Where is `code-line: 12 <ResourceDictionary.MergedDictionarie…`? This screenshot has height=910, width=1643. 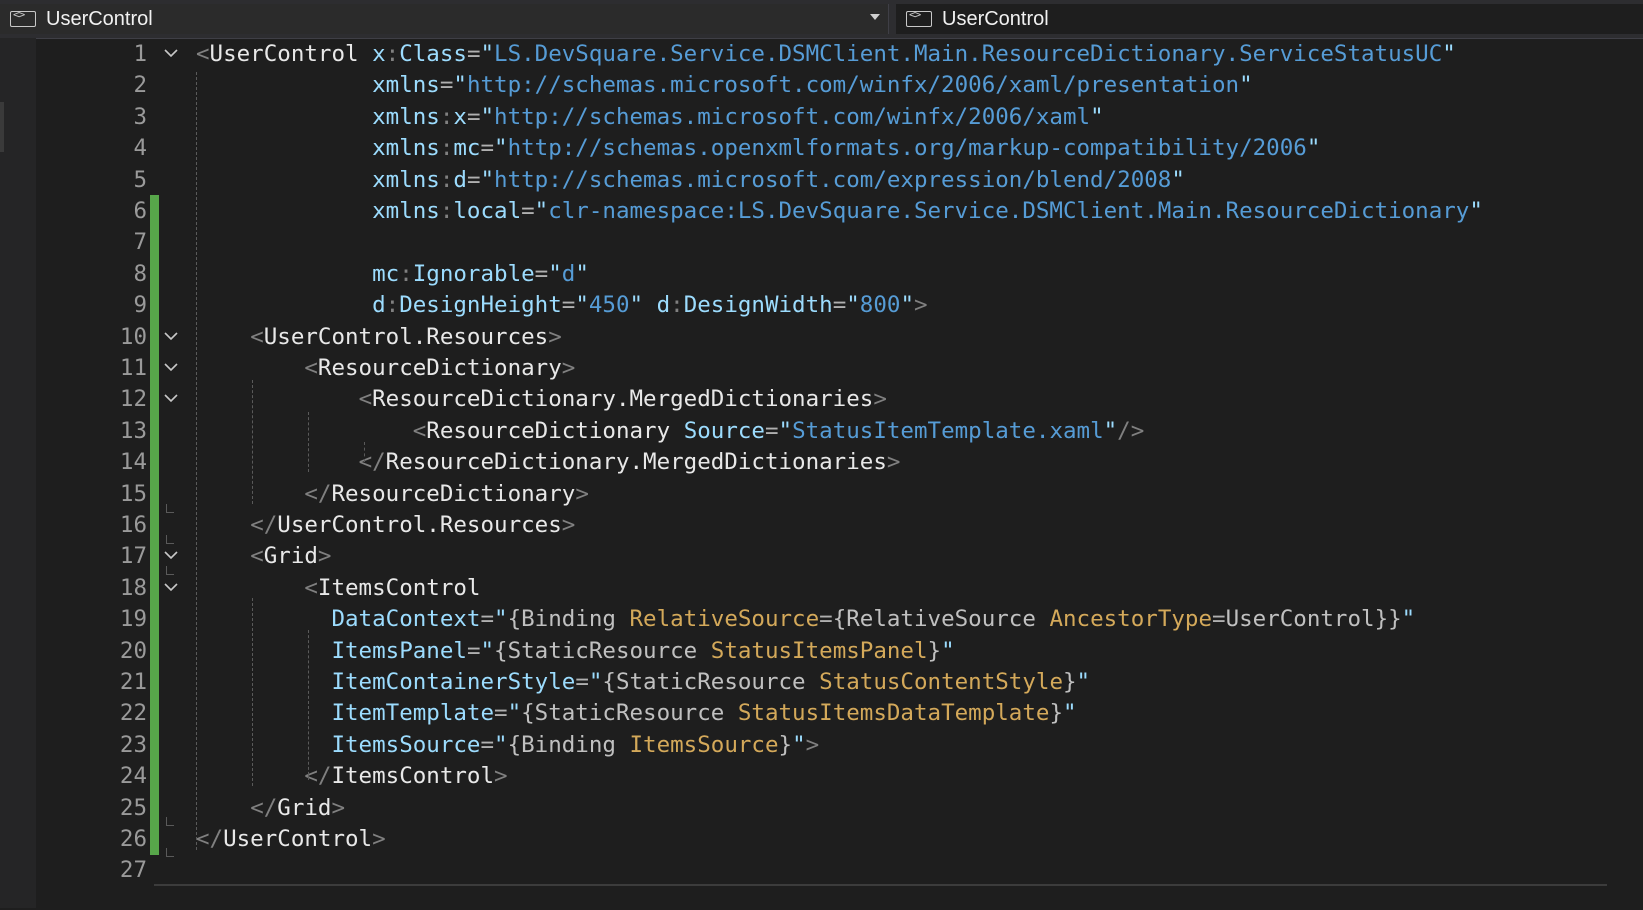 code-line: 12 <ResourceDictionary.MergedDictionarie… is located at coordinates (839, 399).